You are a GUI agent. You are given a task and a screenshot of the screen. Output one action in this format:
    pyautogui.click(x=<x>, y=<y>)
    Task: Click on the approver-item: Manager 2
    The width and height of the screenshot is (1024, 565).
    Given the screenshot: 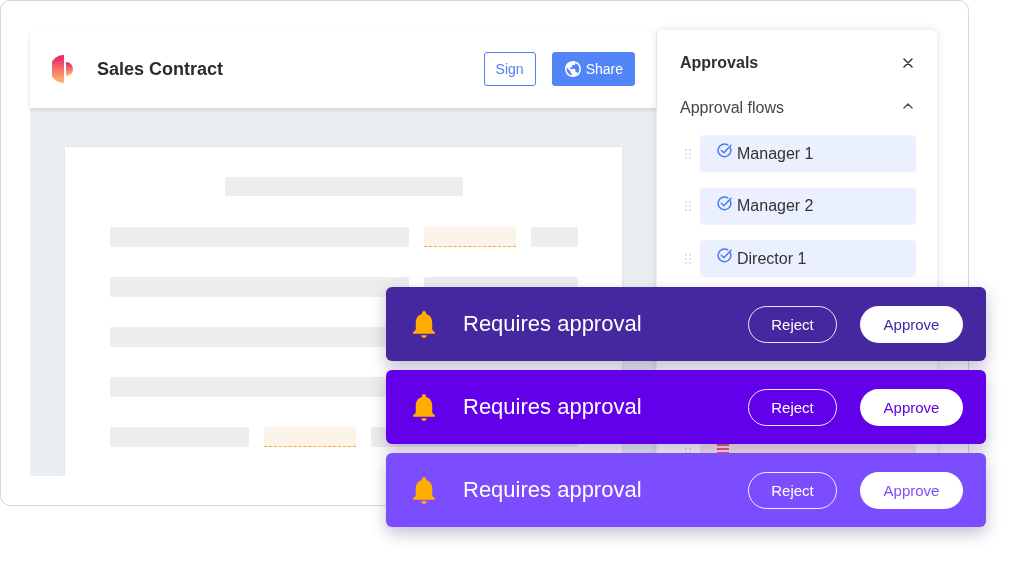 What is the action you would take?
    pyautogui.click(x=808, y=206)
    